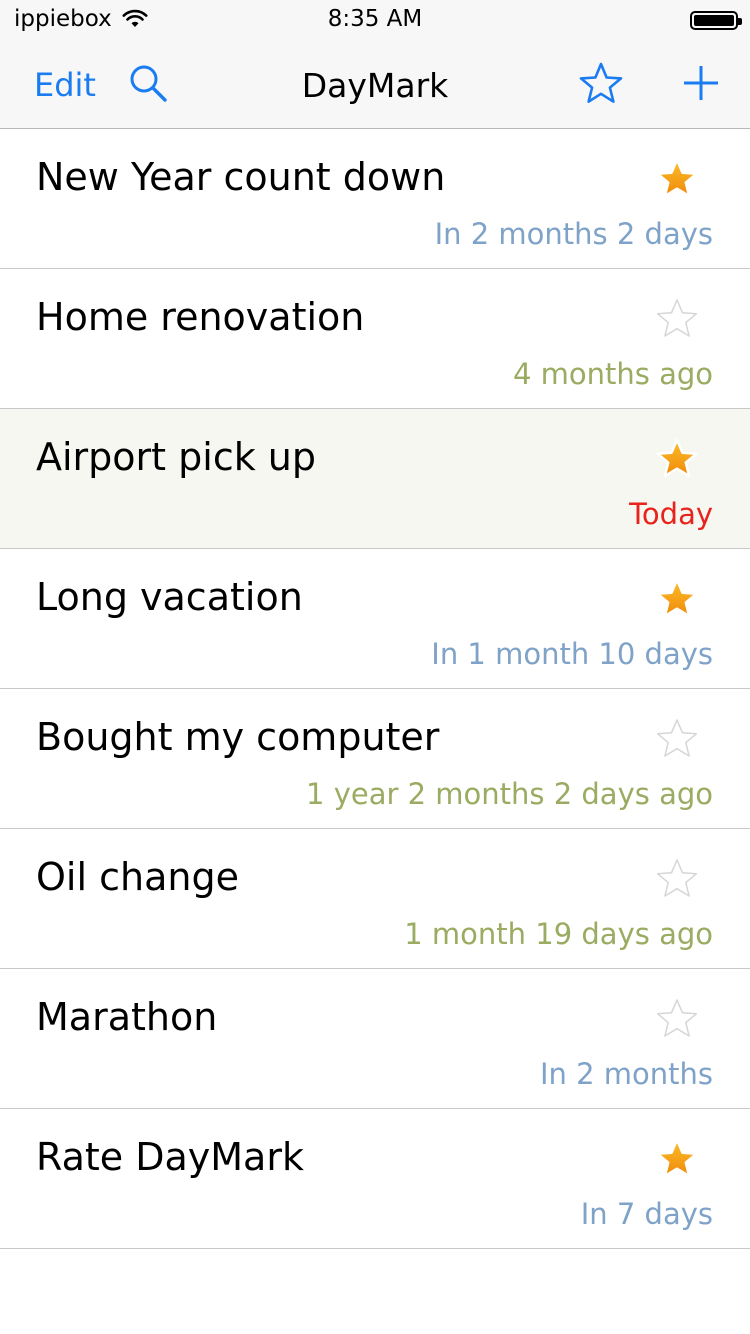 The width and height of the screenshot is (750, 1334). What do you see at coordinates (375, 1039) in the screenshot?
I see `list-item: Marathon In 2 months` at bounding box center [375, 1039].